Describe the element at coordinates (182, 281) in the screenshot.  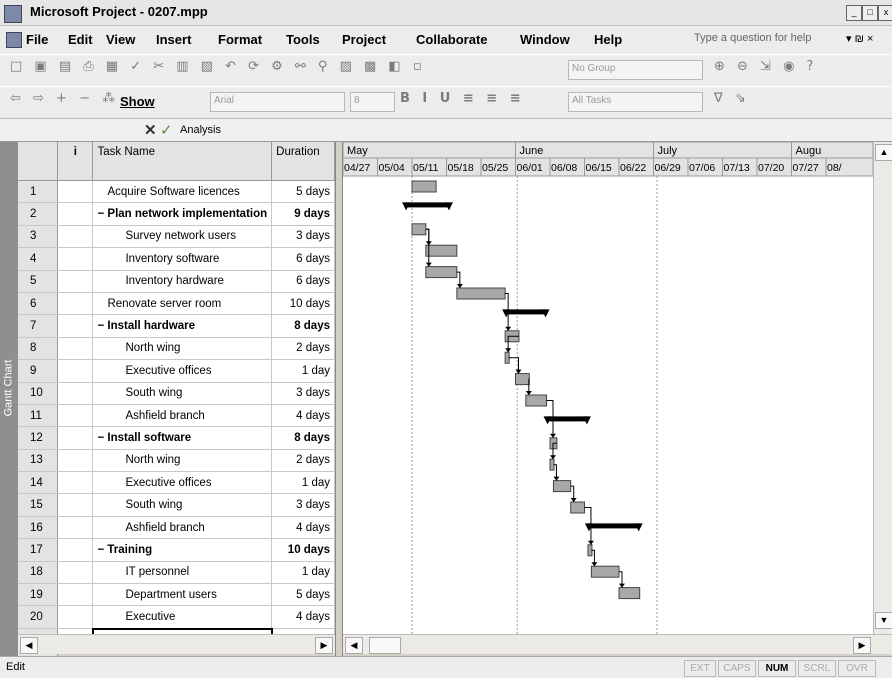
I see `task-name-cell: Inventory hardware` at that location.